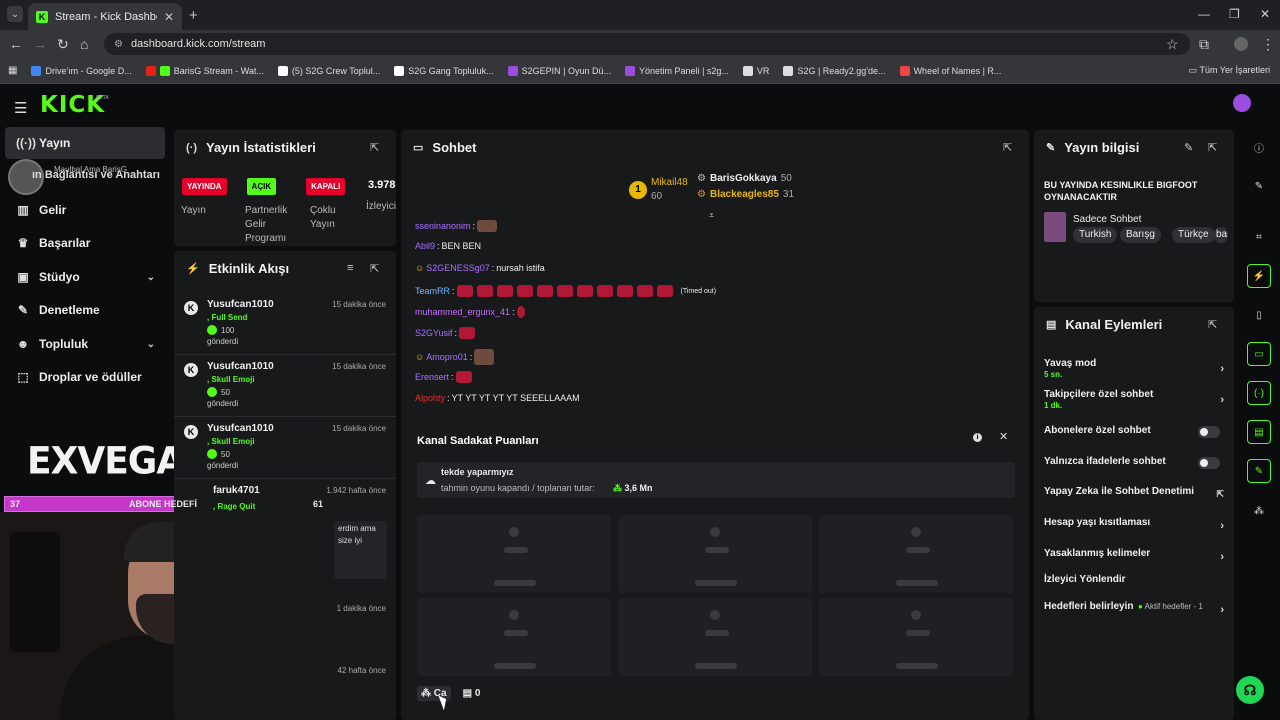 Image resolution: width=1280 pixels, height=720 pixels. I want to click on activity-message-card: erdim ama size iyi, so click(360, 550).